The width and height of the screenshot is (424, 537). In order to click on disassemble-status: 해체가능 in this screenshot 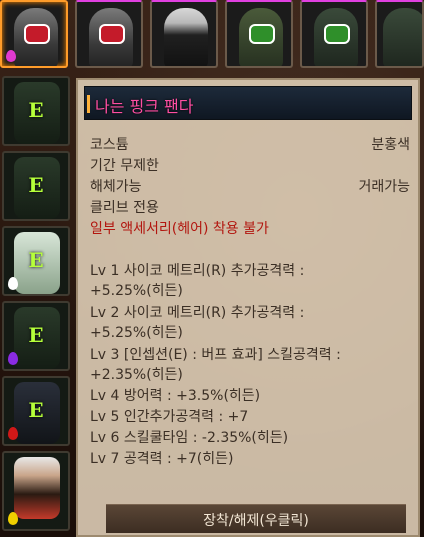, I will do `click(116, 187)`.